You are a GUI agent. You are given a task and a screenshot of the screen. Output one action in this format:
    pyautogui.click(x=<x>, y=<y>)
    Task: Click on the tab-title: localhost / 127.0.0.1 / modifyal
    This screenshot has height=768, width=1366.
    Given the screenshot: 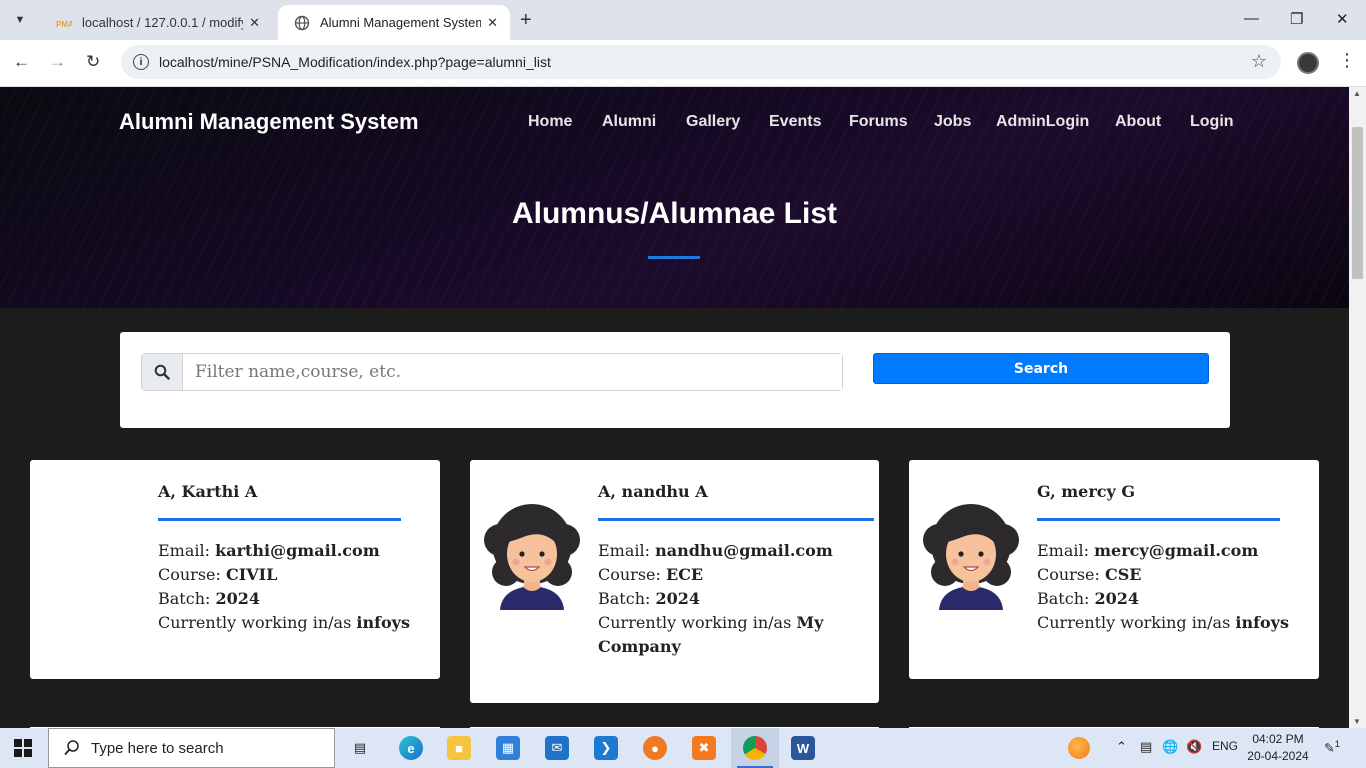 What is the action you would take?
    pyautogui.click(x=163, y=22)
    